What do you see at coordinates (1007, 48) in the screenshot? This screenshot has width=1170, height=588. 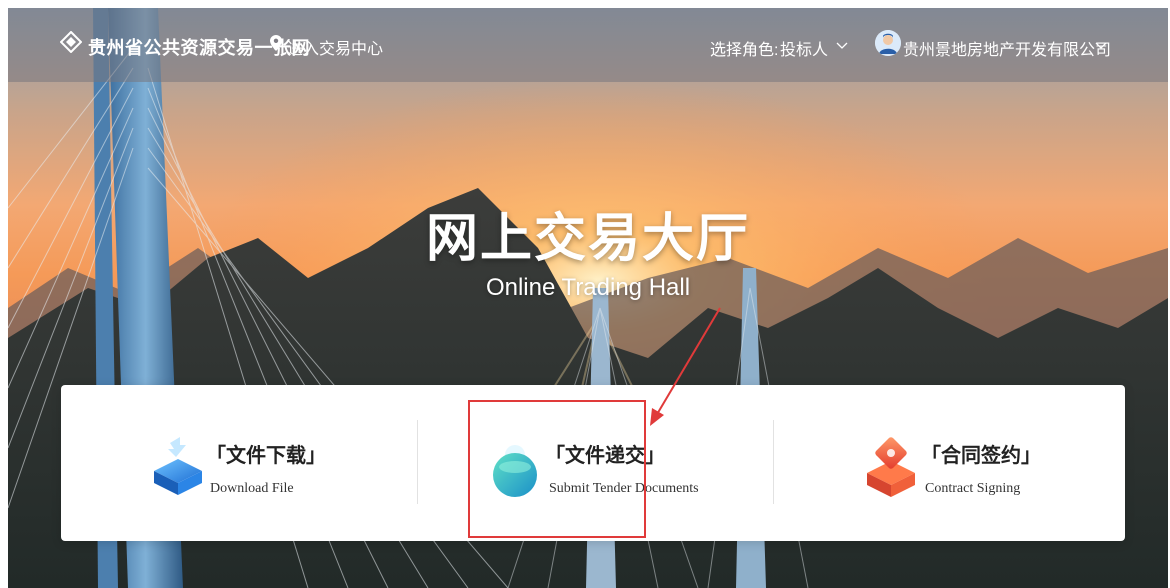 I see `company-name: 贵州景地房地产开发有限公司` at bounding box center [1007, 48].